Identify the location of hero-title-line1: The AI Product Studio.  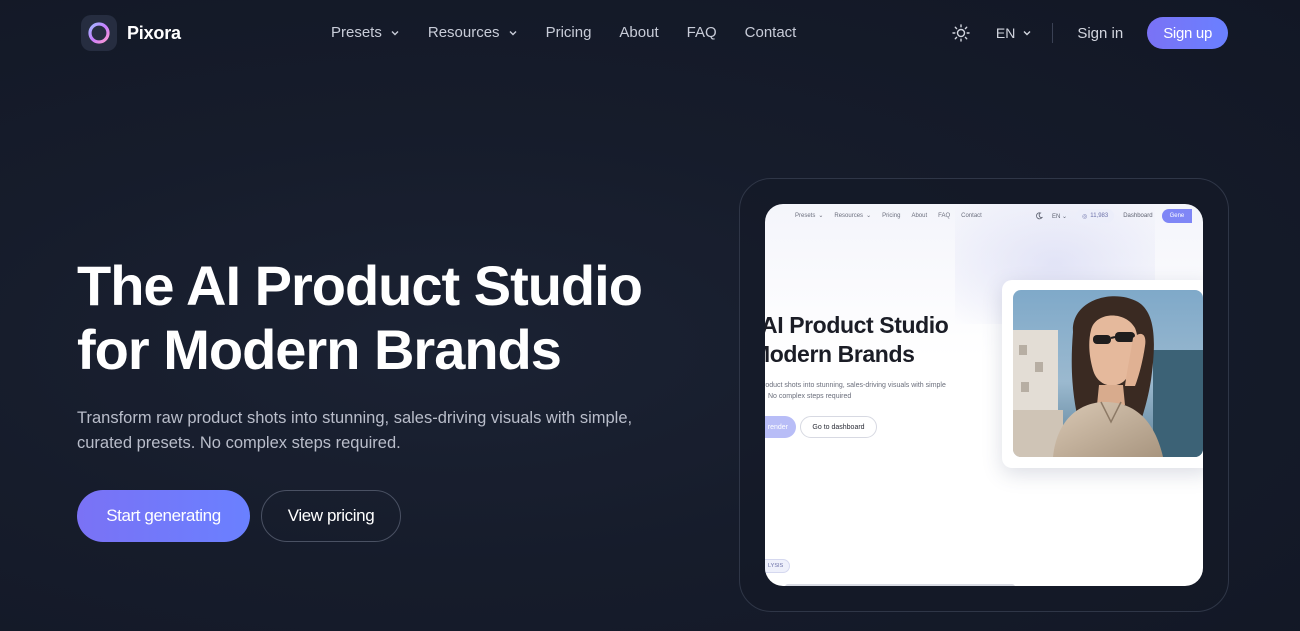
(360, 285).